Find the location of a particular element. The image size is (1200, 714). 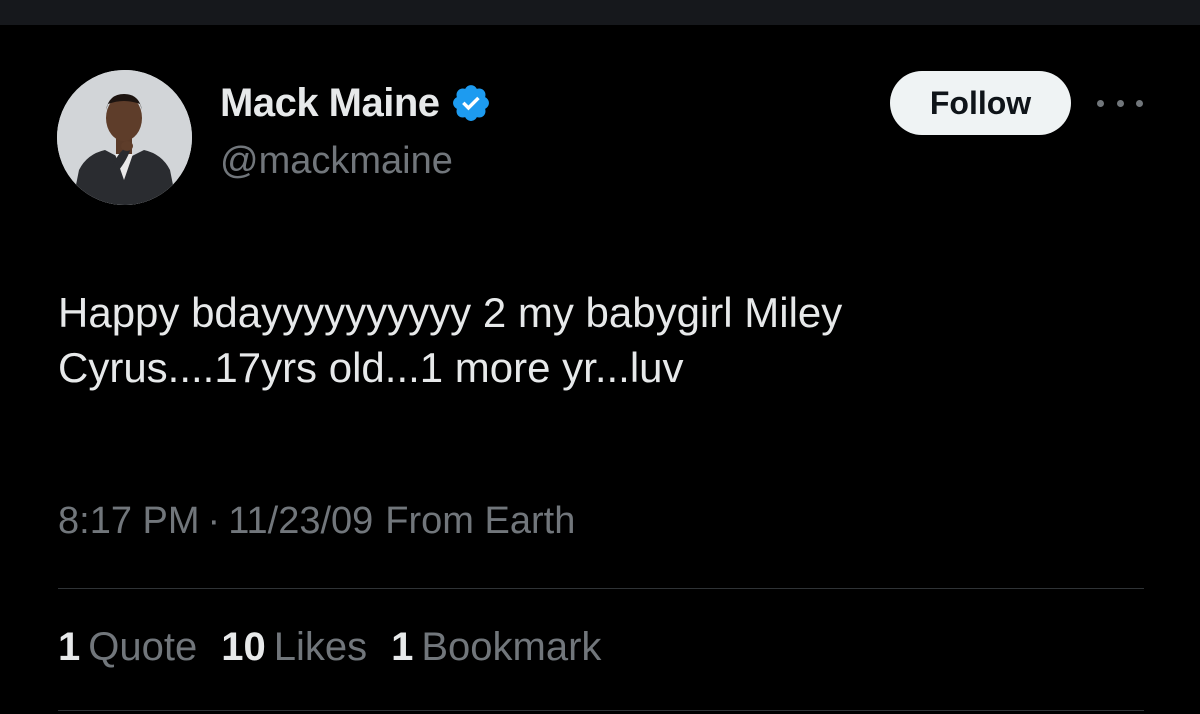

avatar-image is located at coordinates (124, 137).